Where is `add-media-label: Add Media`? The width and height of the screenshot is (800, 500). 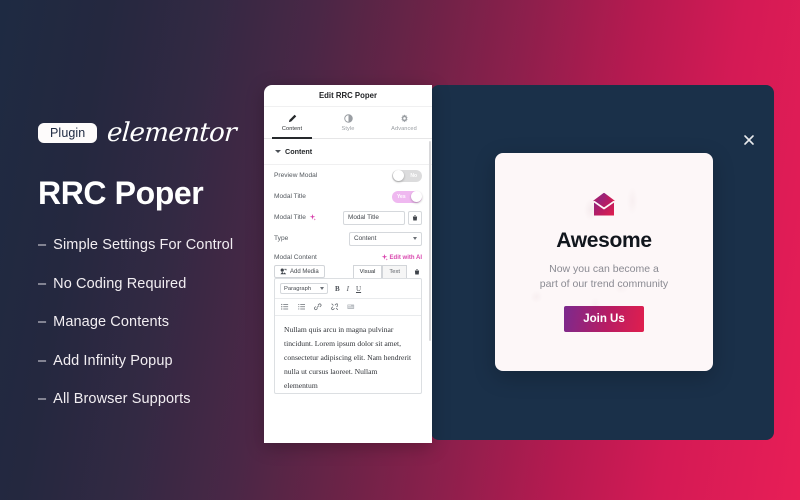 add-media-label: Add Media is located at coordinates (304, 271).